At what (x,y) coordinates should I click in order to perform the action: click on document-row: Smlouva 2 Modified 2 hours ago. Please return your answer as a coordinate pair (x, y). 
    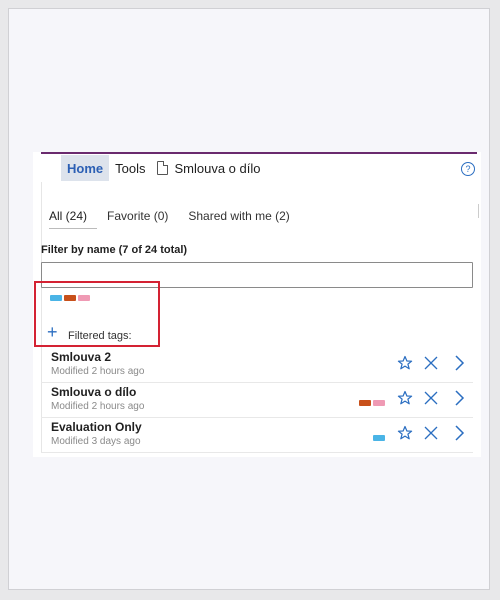
    Looking at the image, I should click on (257, 366).